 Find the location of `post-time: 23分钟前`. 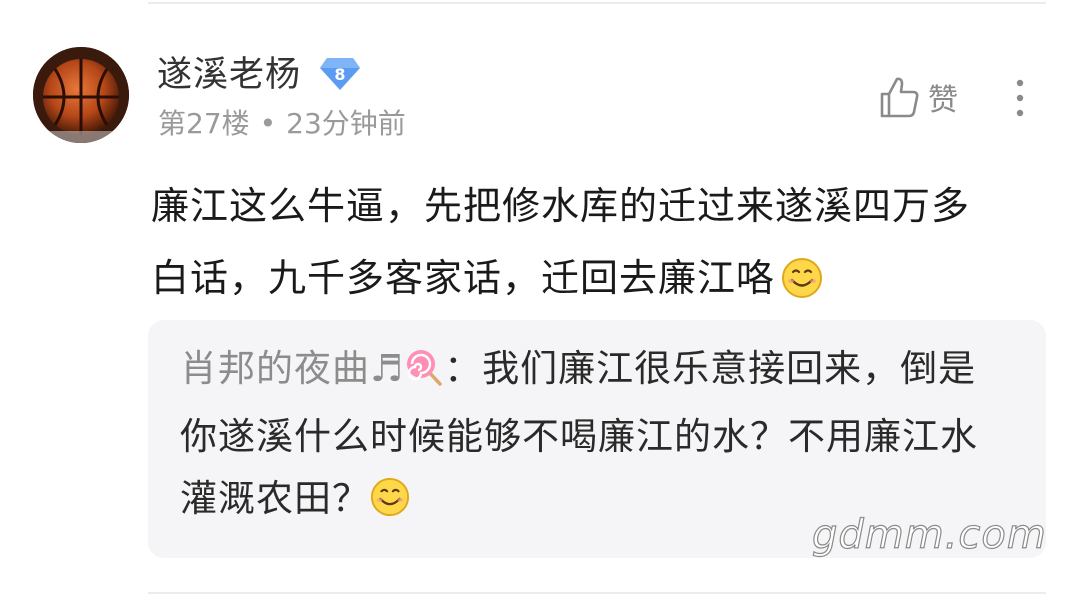

post-time: 23分钟前 is located at coordinates (346, 123).